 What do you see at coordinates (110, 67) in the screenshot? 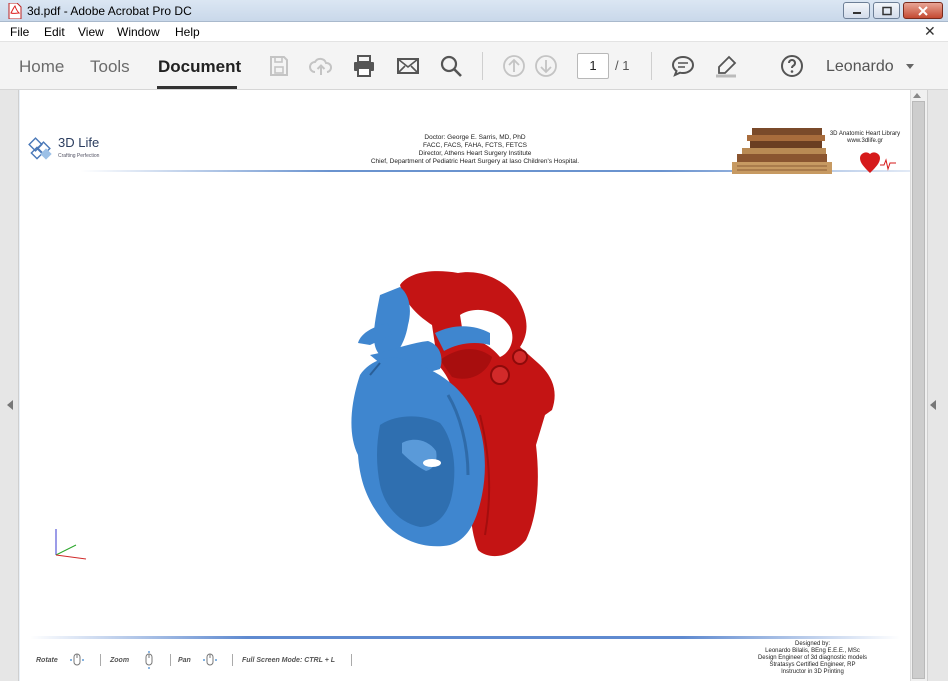
I see `tab-tools: Tools` at bounding box center [110, 67].